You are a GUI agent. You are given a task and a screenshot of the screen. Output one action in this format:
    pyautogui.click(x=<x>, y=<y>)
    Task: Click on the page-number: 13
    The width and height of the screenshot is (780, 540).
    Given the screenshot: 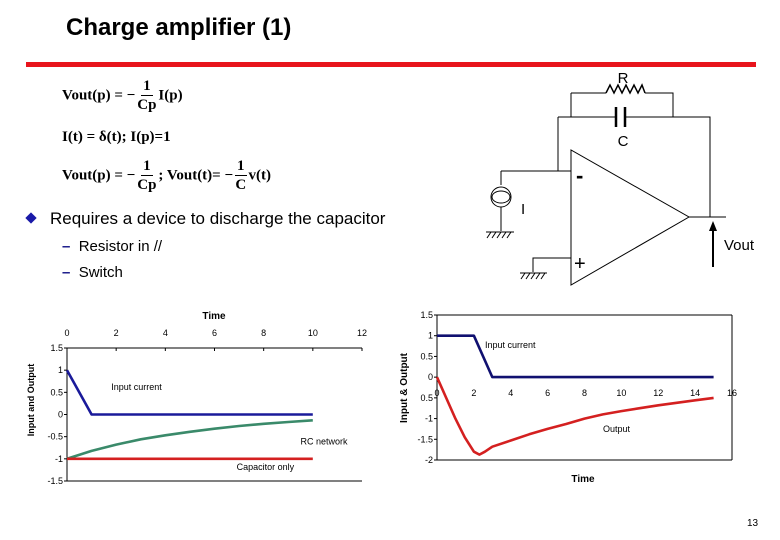 What is the action you would take?
    pyautogui.click(x=753, y=523)
    